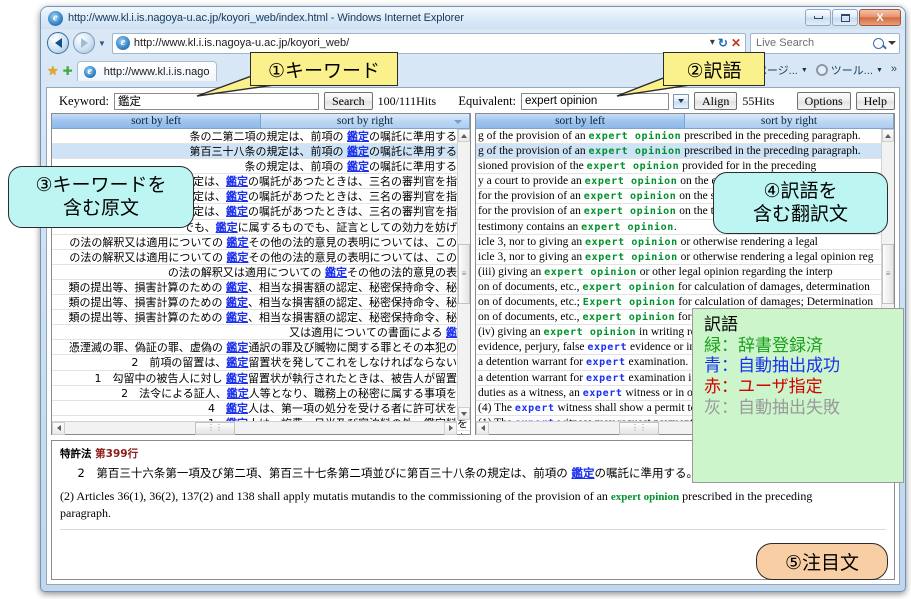  I want to click on table-row: 又は適用についての書面による 鑑定, so click(261, 333).